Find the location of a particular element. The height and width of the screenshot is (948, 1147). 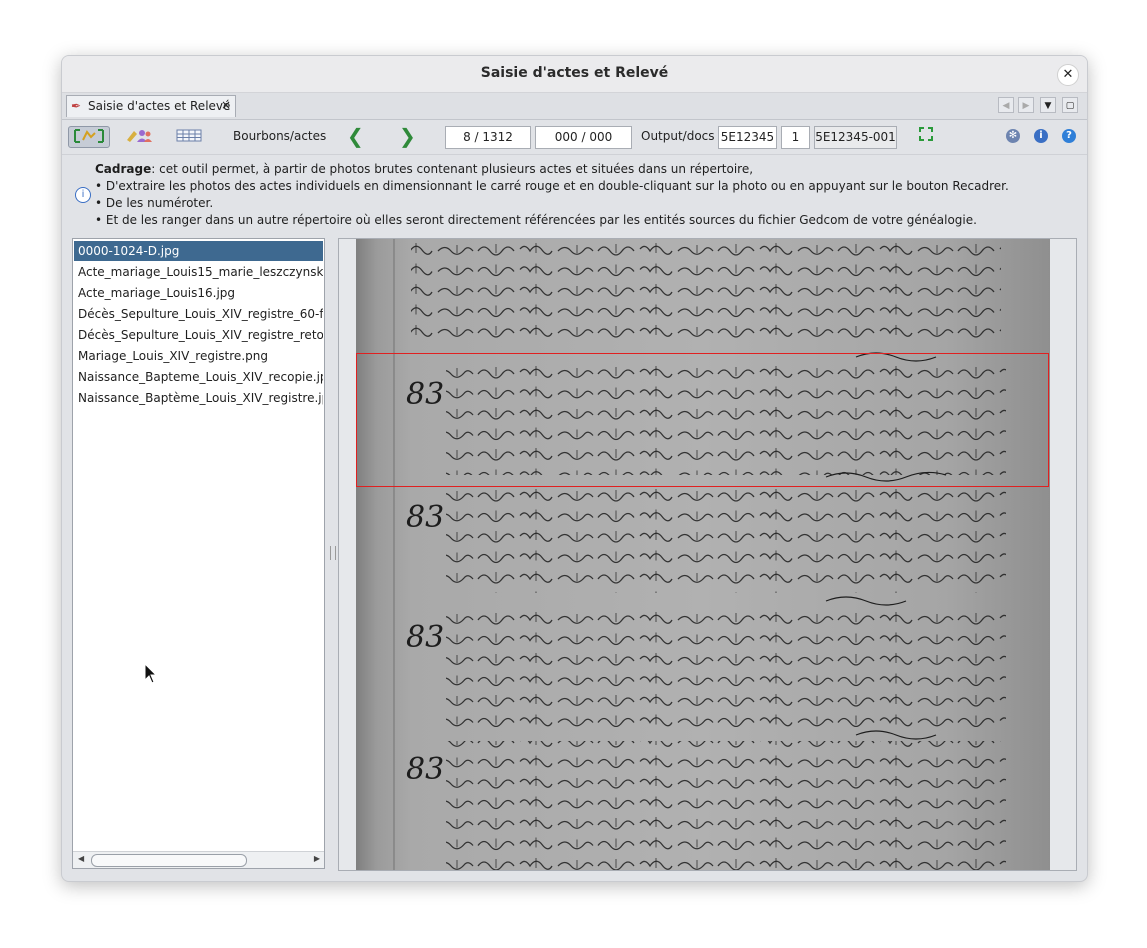

mouse-cursor-icon is located at coordinates (151, 673).